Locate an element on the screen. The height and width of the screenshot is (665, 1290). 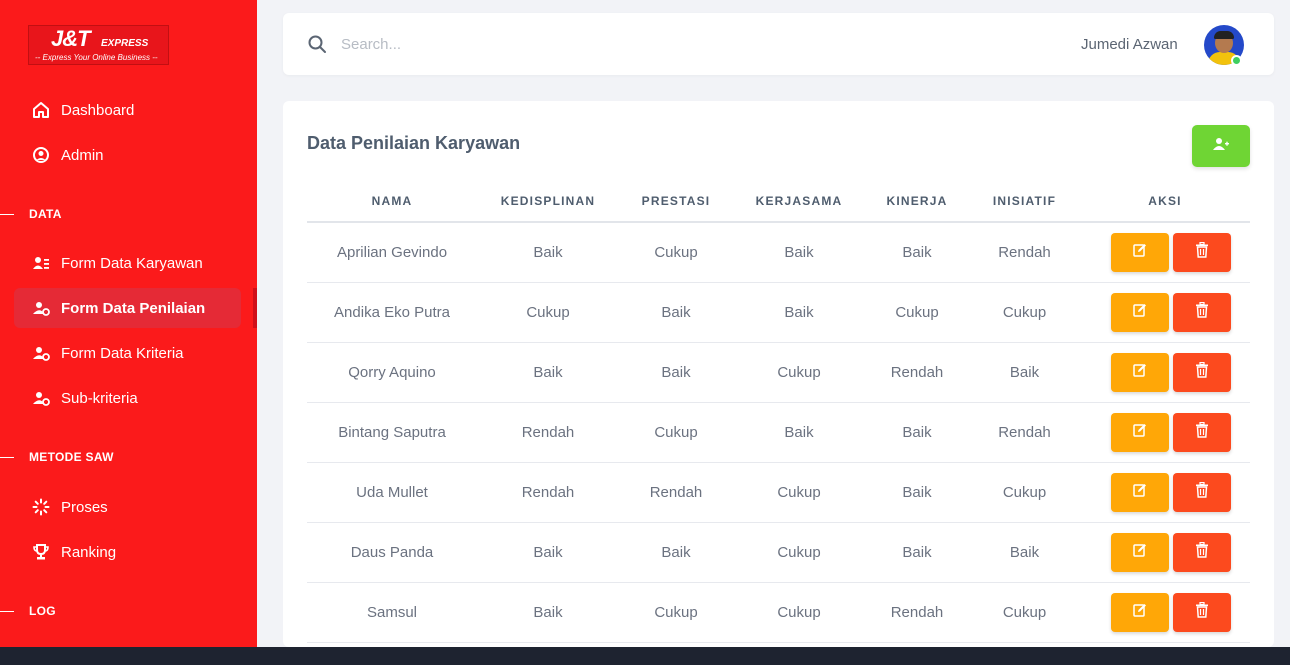
user-circle-icon is located at coordinates (41, 155).